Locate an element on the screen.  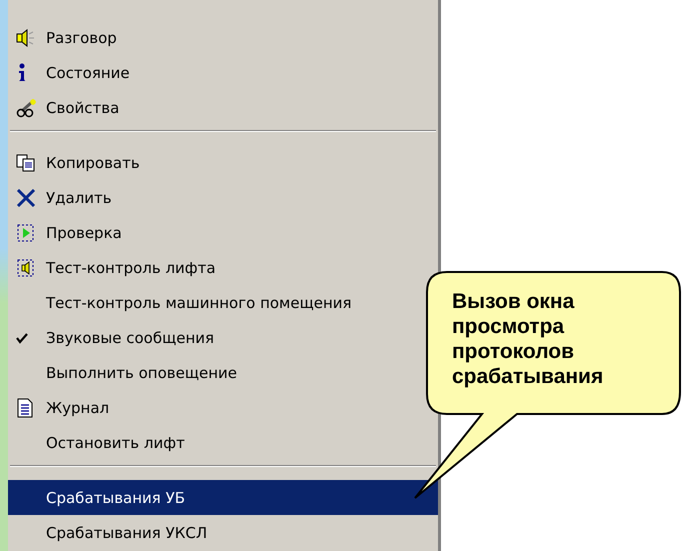
document-icon is located at coordinates (25, 408).